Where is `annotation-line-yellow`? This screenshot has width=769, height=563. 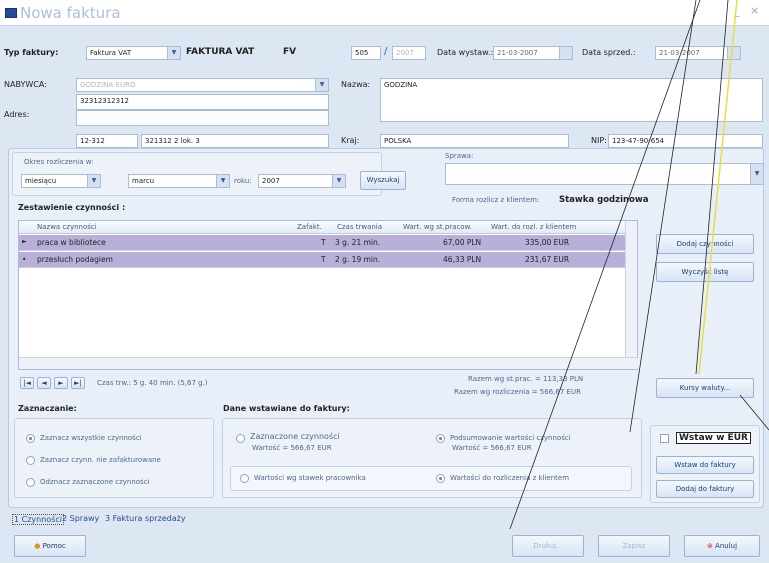
annotation-line-yellow is located at coordinates (718, 187).